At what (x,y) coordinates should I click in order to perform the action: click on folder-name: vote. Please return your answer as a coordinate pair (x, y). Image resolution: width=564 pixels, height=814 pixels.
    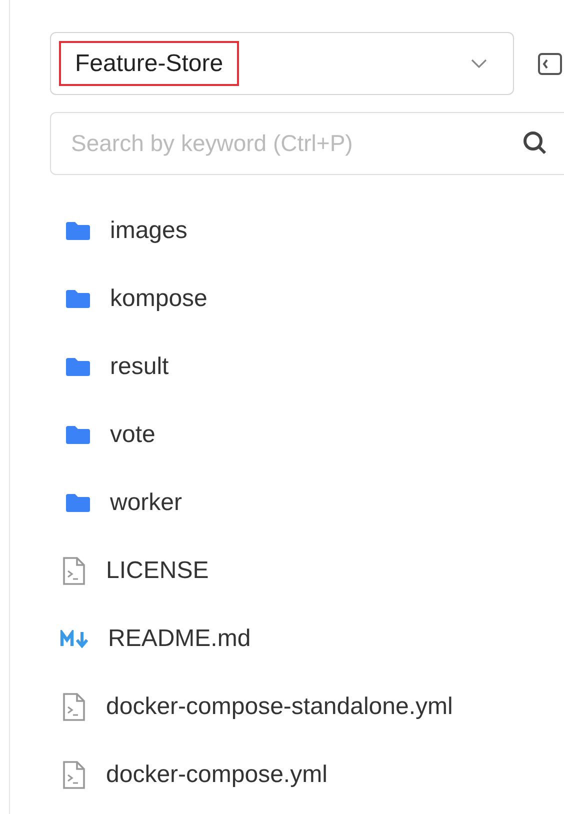
    Looking at the image, I should click on (133, 435).